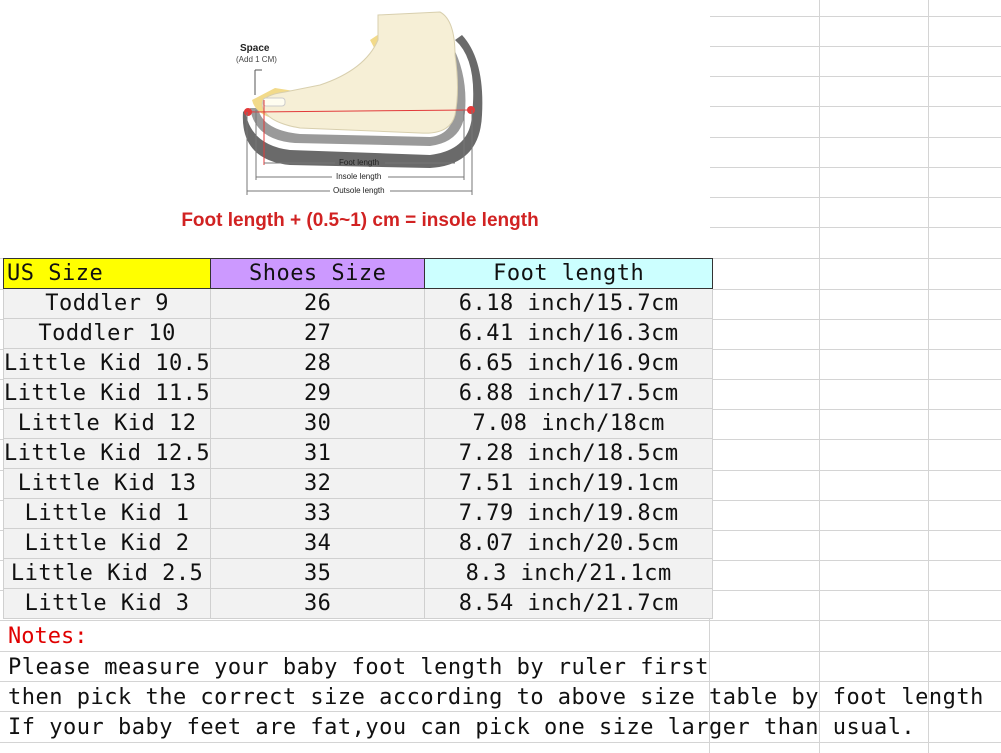 The width and height of the screenshot is (1001, 753). I want to click on table-header-row: US Size Shoes Size Foot length, so click(358, 273).